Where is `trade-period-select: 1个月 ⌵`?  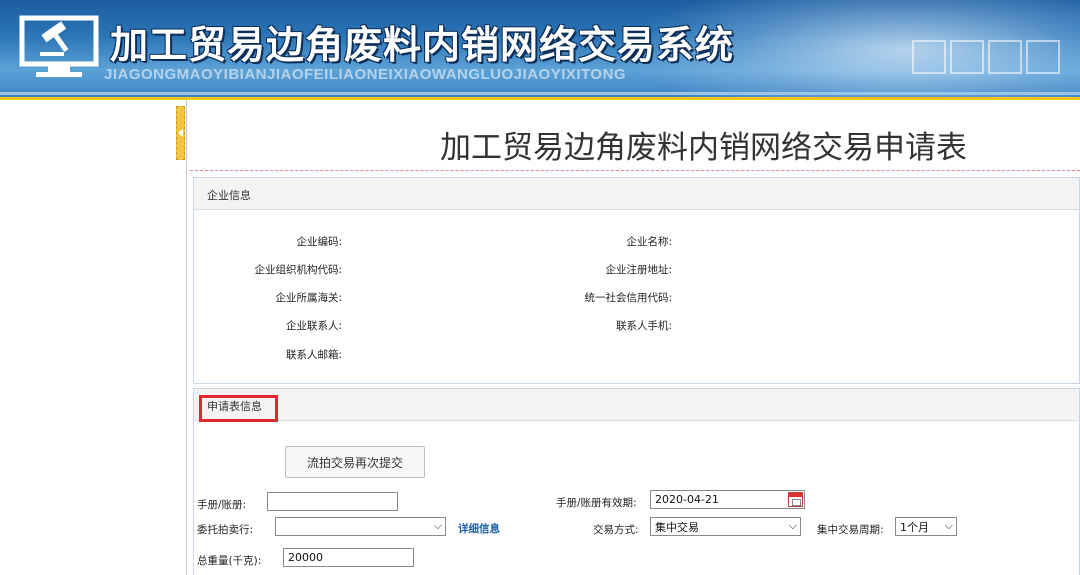 trade-period-select: 1个月 ⌵ is located at coordinates (926, 526).